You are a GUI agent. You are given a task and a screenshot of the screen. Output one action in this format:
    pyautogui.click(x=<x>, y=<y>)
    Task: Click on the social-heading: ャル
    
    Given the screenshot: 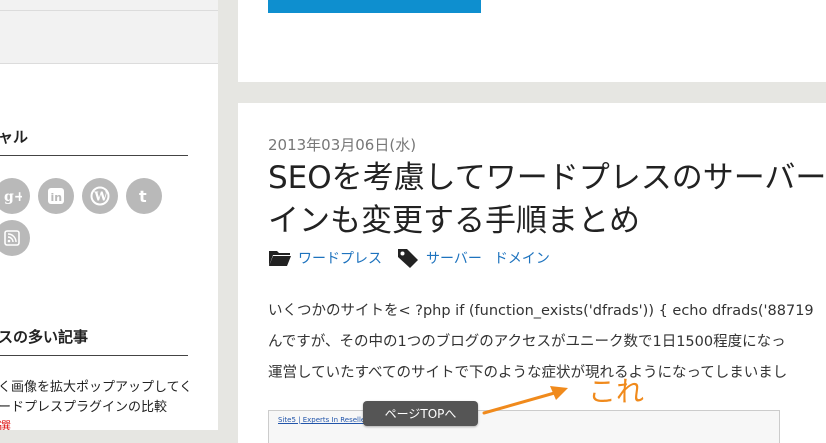 What is the action you would take?
    pyautogui.click(x=94, y=141)
    